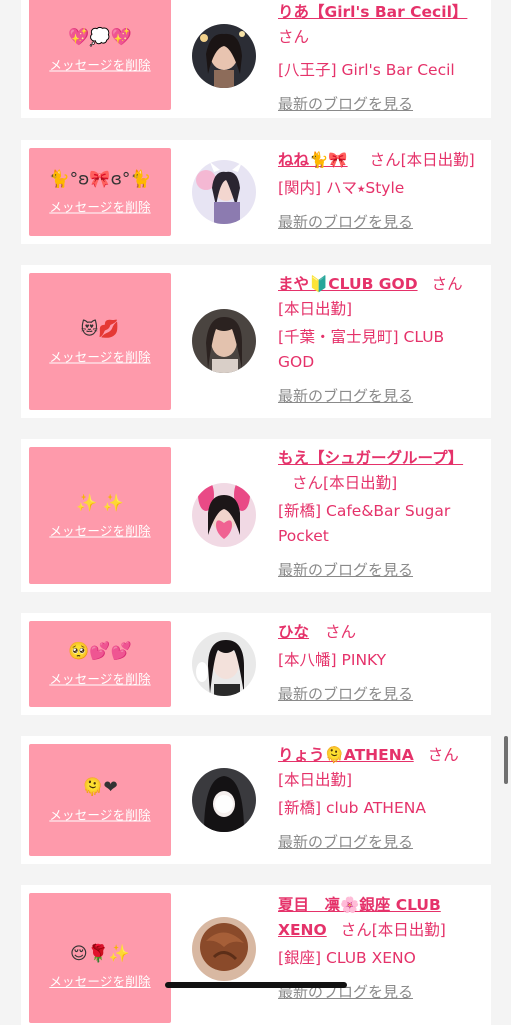 This screenshot has width=511, height=1025. What do you see at coordinates (346, 755) in the screenshot?
I see `girl-name-link: りょう🫠ATHENA` at bounding box center [346, 755].